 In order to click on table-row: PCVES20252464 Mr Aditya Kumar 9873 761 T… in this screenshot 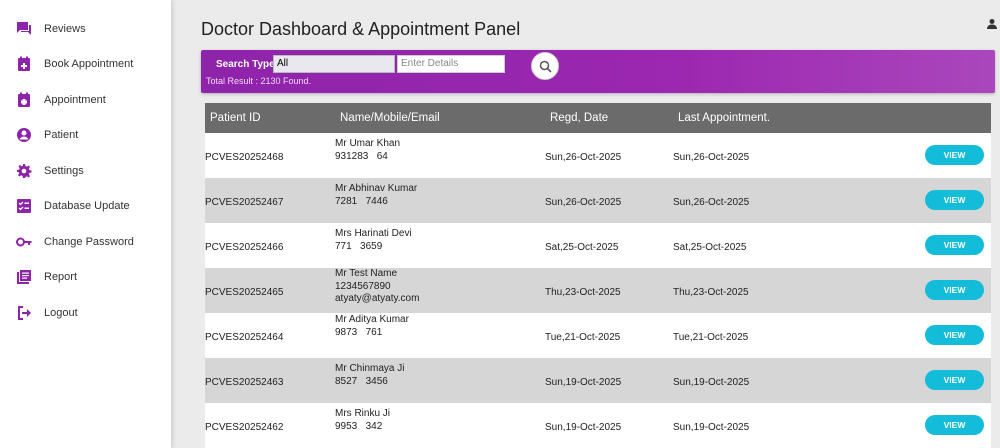, I will do `click(598, 335)`.